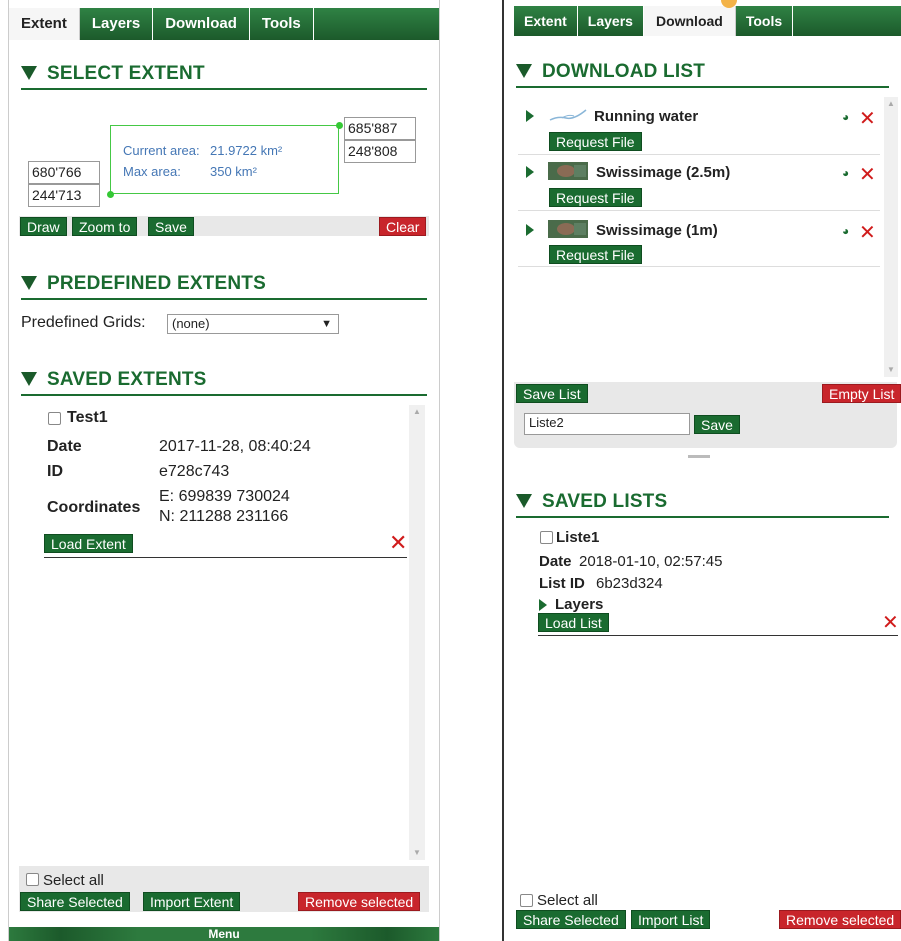 The image size is (901, 941). I want to click on saved-extent-checkbox, so click(54, 418).